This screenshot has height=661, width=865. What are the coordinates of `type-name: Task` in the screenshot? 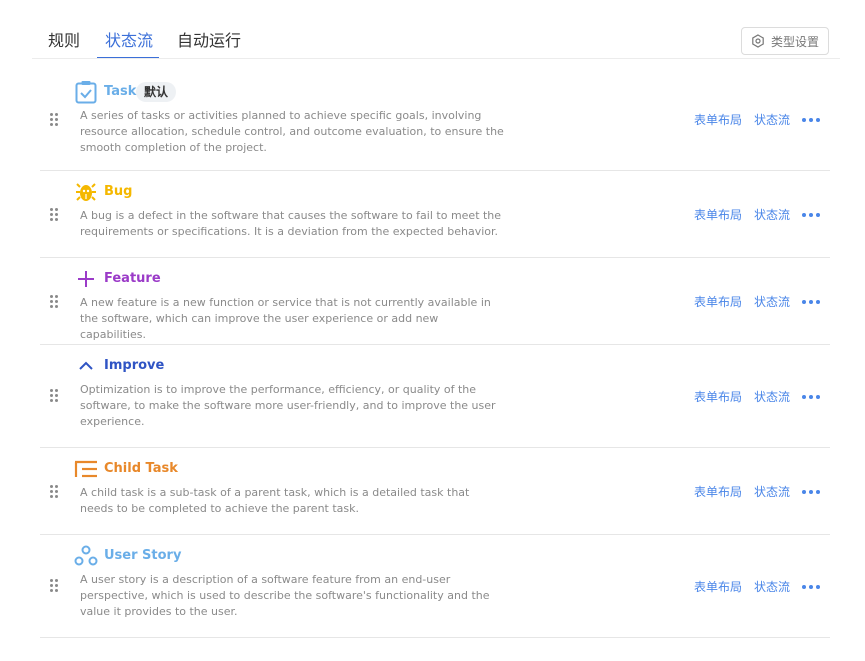 It's located at (120, 91).